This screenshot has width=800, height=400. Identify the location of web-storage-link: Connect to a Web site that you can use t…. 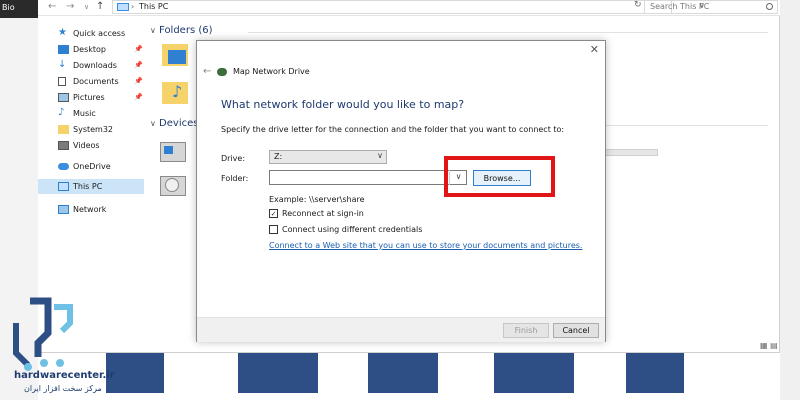
(425, 245).